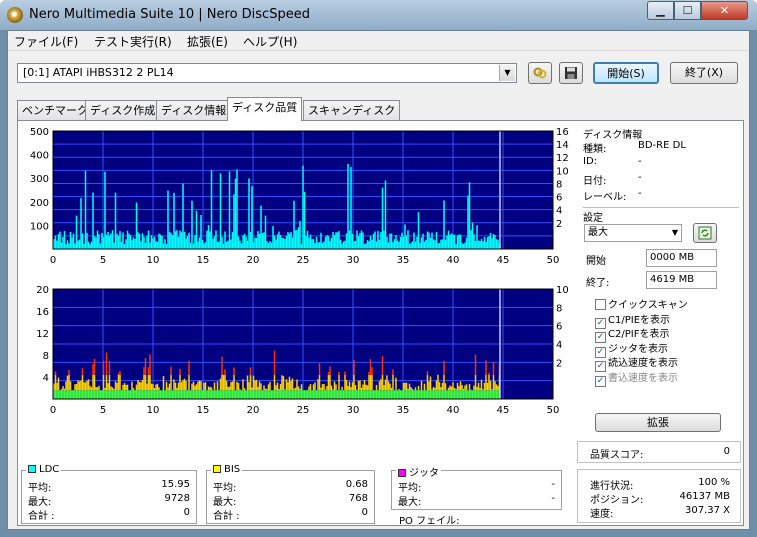  What do you see at coordinates (42, 290) in the screenshot?
I see `y-left-tick-label: 20` at bounding box center [42, 290].